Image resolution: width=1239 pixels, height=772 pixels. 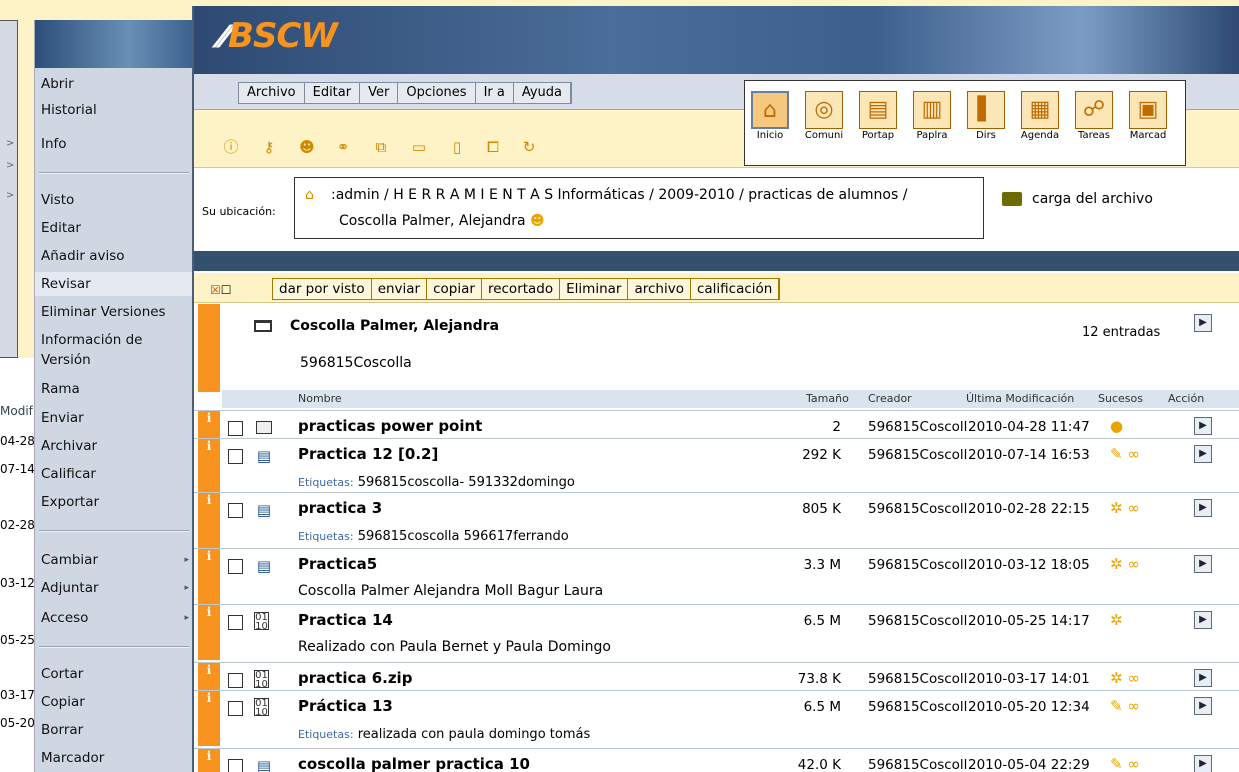 I want to click on menu-item-editar: Editar, so click(x=114, y=228).